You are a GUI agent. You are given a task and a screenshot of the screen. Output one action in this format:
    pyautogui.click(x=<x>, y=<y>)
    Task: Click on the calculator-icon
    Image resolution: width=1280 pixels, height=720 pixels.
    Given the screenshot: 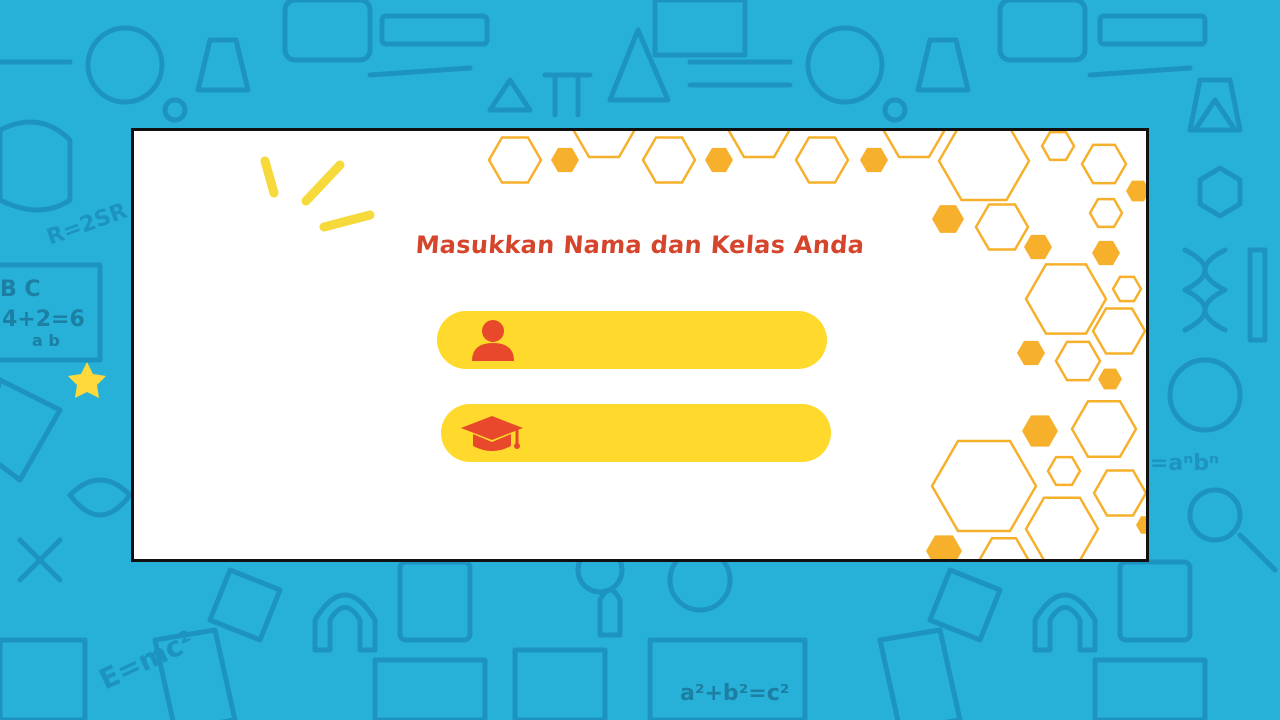 What is the action you would take?
    pyautogui.click(x=435, y=601)
    